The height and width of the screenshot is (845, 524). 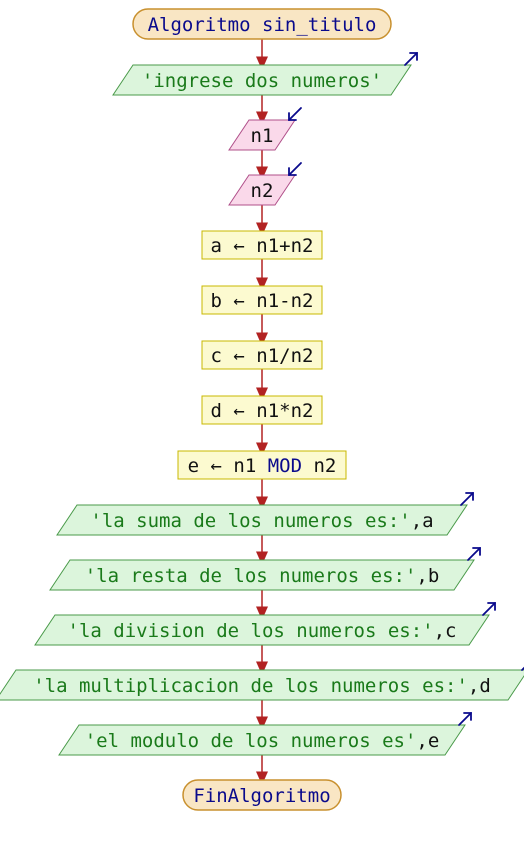 I want to click on node-label: b ← n1-n2, so click(x=262, y=301).